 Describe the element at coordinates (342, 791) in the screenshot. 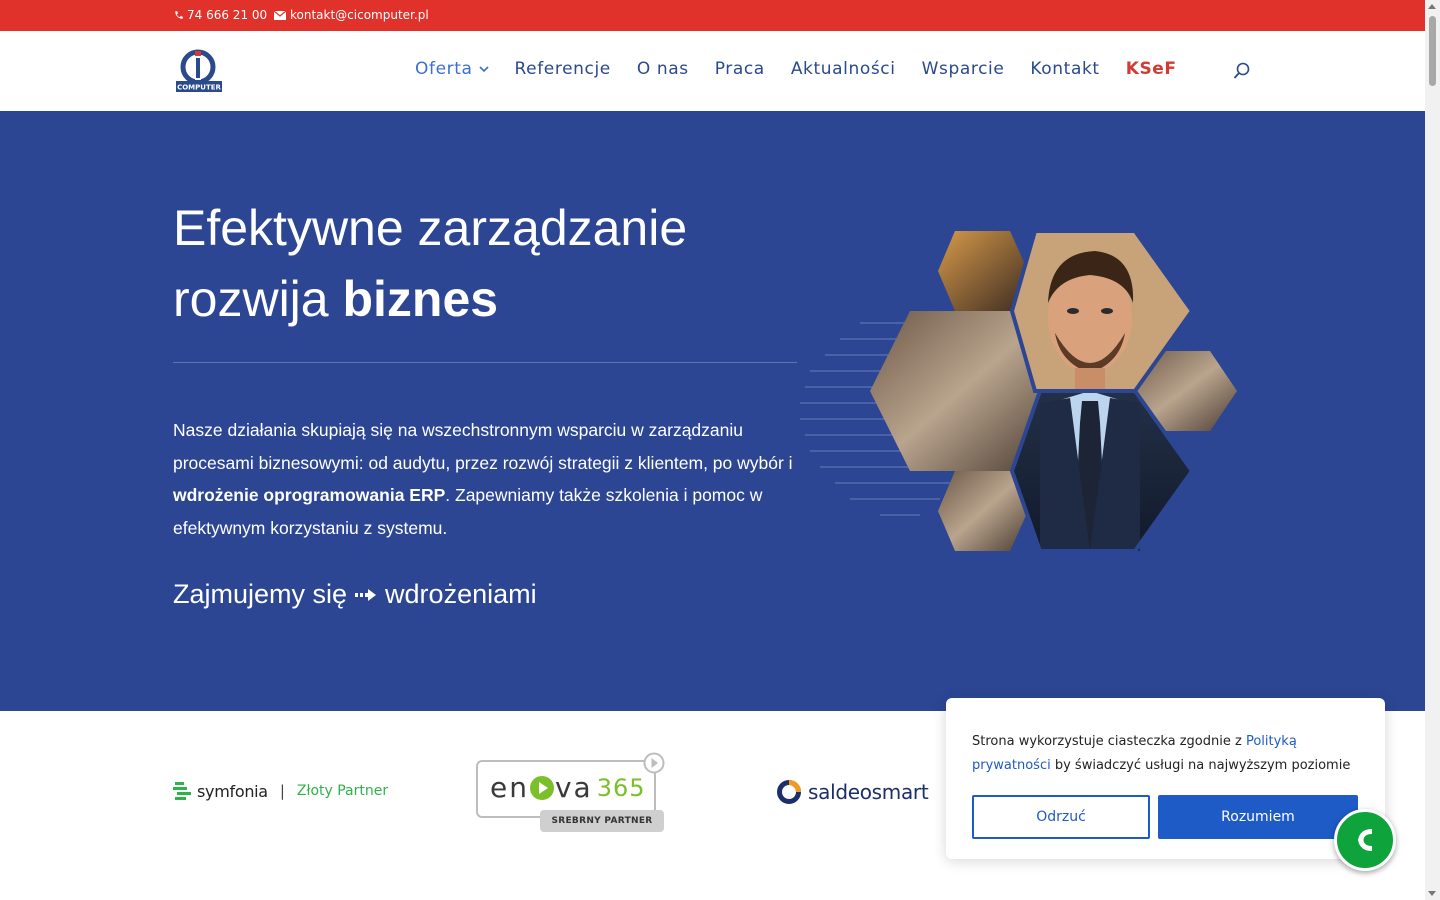

I see `symfonia-level: Złoty Partner` at that location.